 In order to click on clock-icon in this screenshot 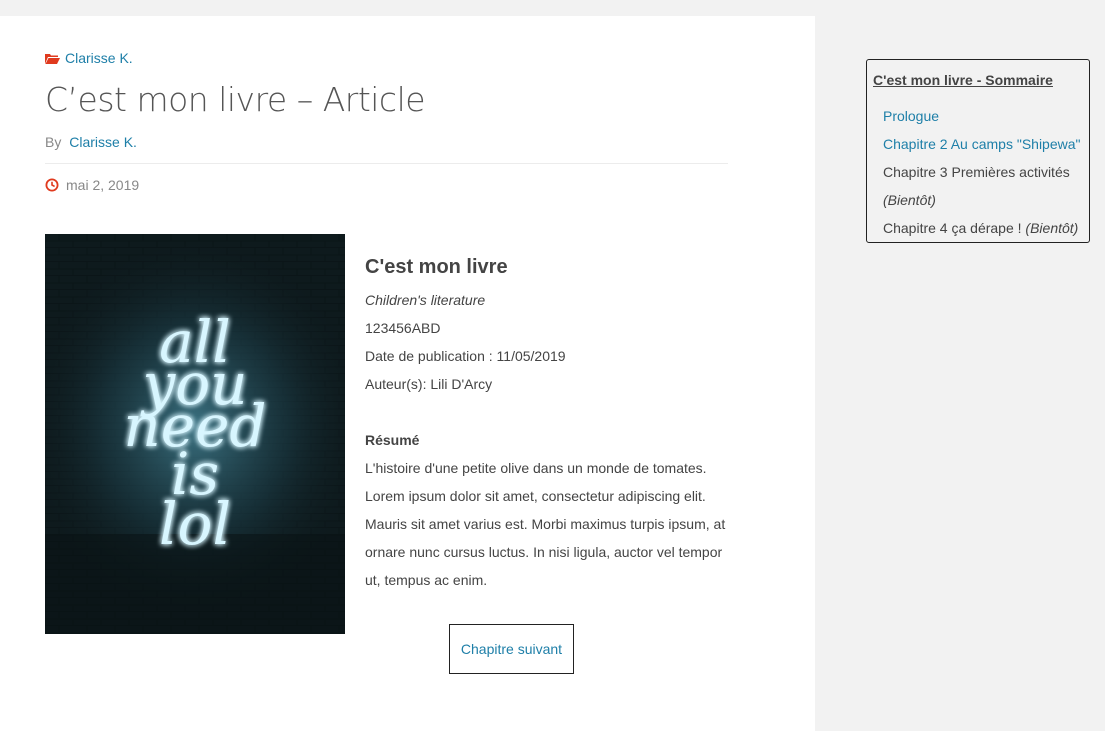, I will do `click(52, 185)`.